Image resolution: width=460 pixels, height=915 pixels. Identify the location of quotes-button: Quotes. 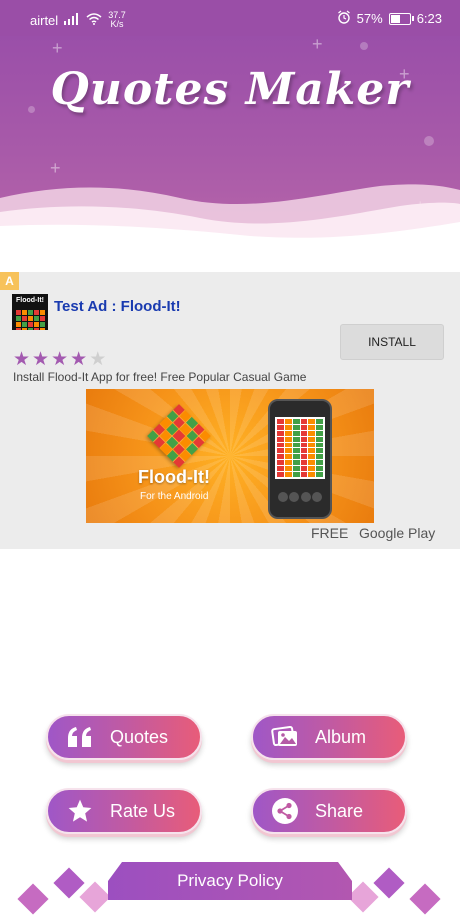
(124, 737).